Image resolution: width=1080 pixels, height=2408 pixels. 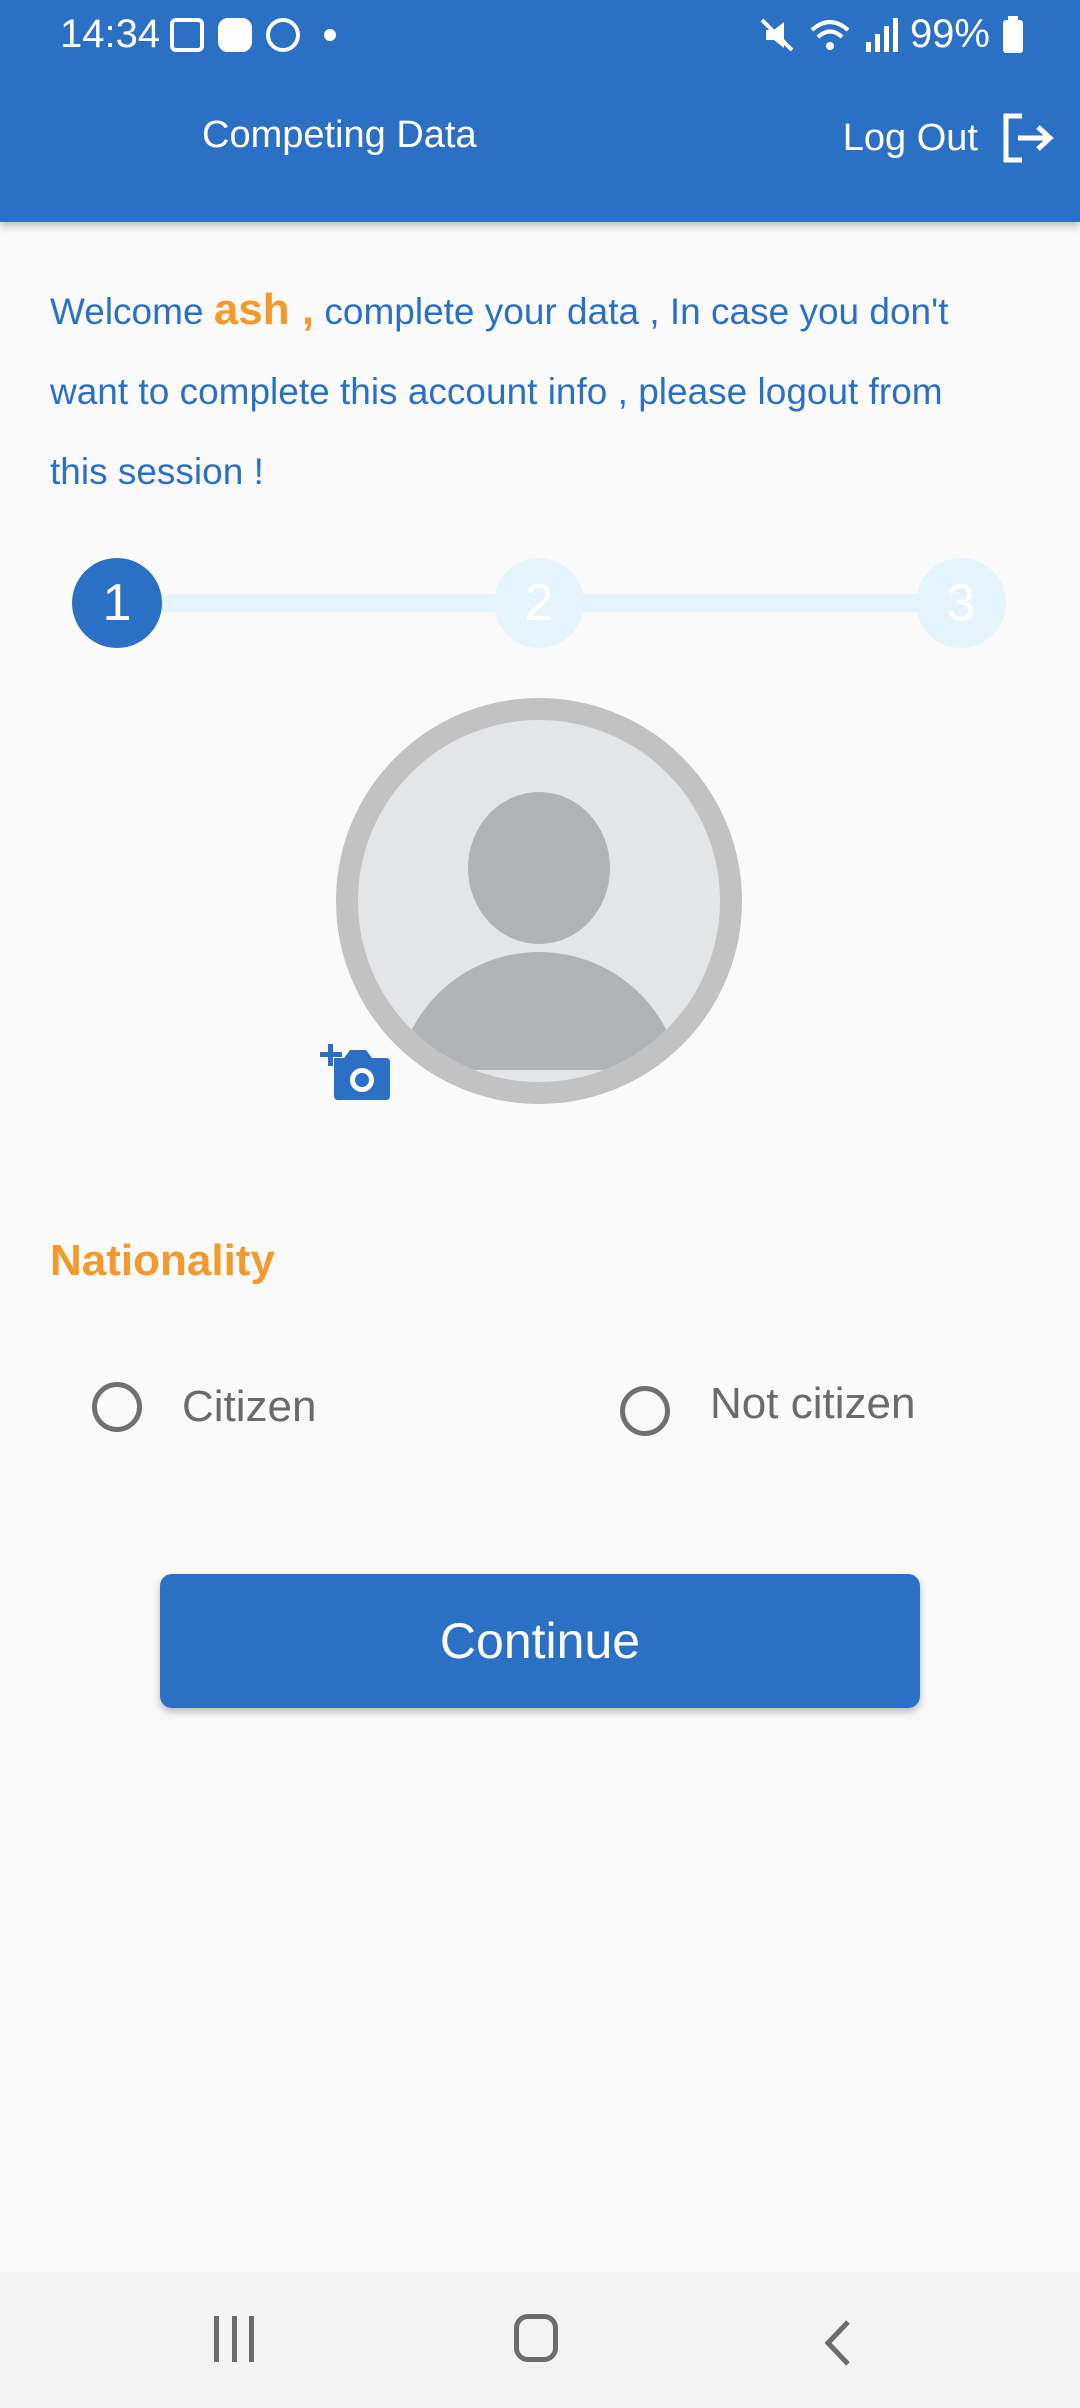 I want to click on nationality-label: Nationality, so click(x=162, y=1260).